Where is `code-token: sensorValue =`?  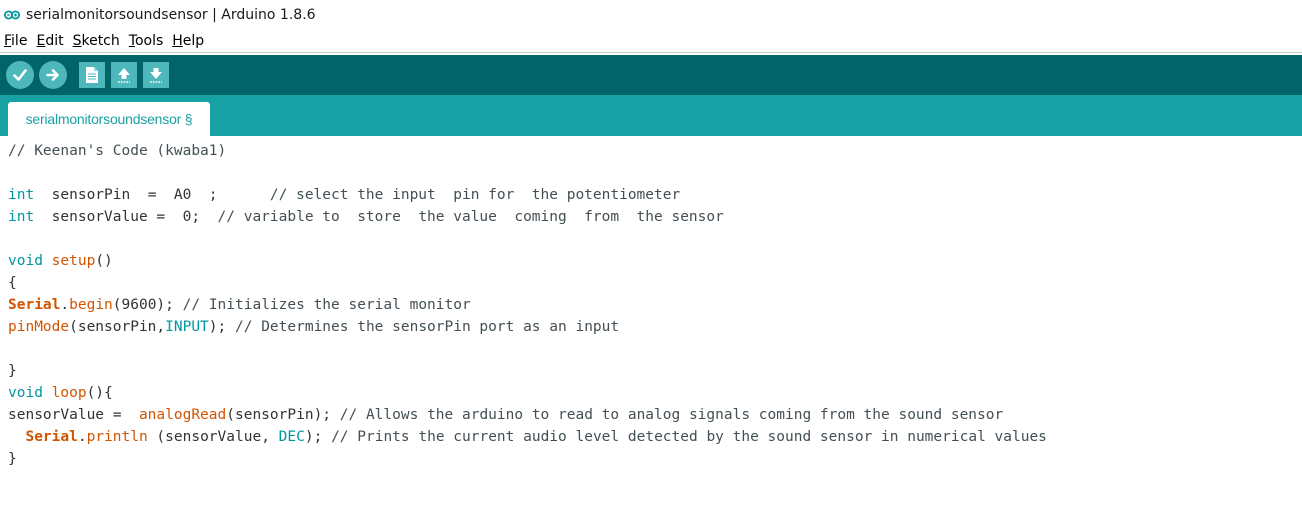 code-token: sensorValue = is located at coordinates (73, 415).